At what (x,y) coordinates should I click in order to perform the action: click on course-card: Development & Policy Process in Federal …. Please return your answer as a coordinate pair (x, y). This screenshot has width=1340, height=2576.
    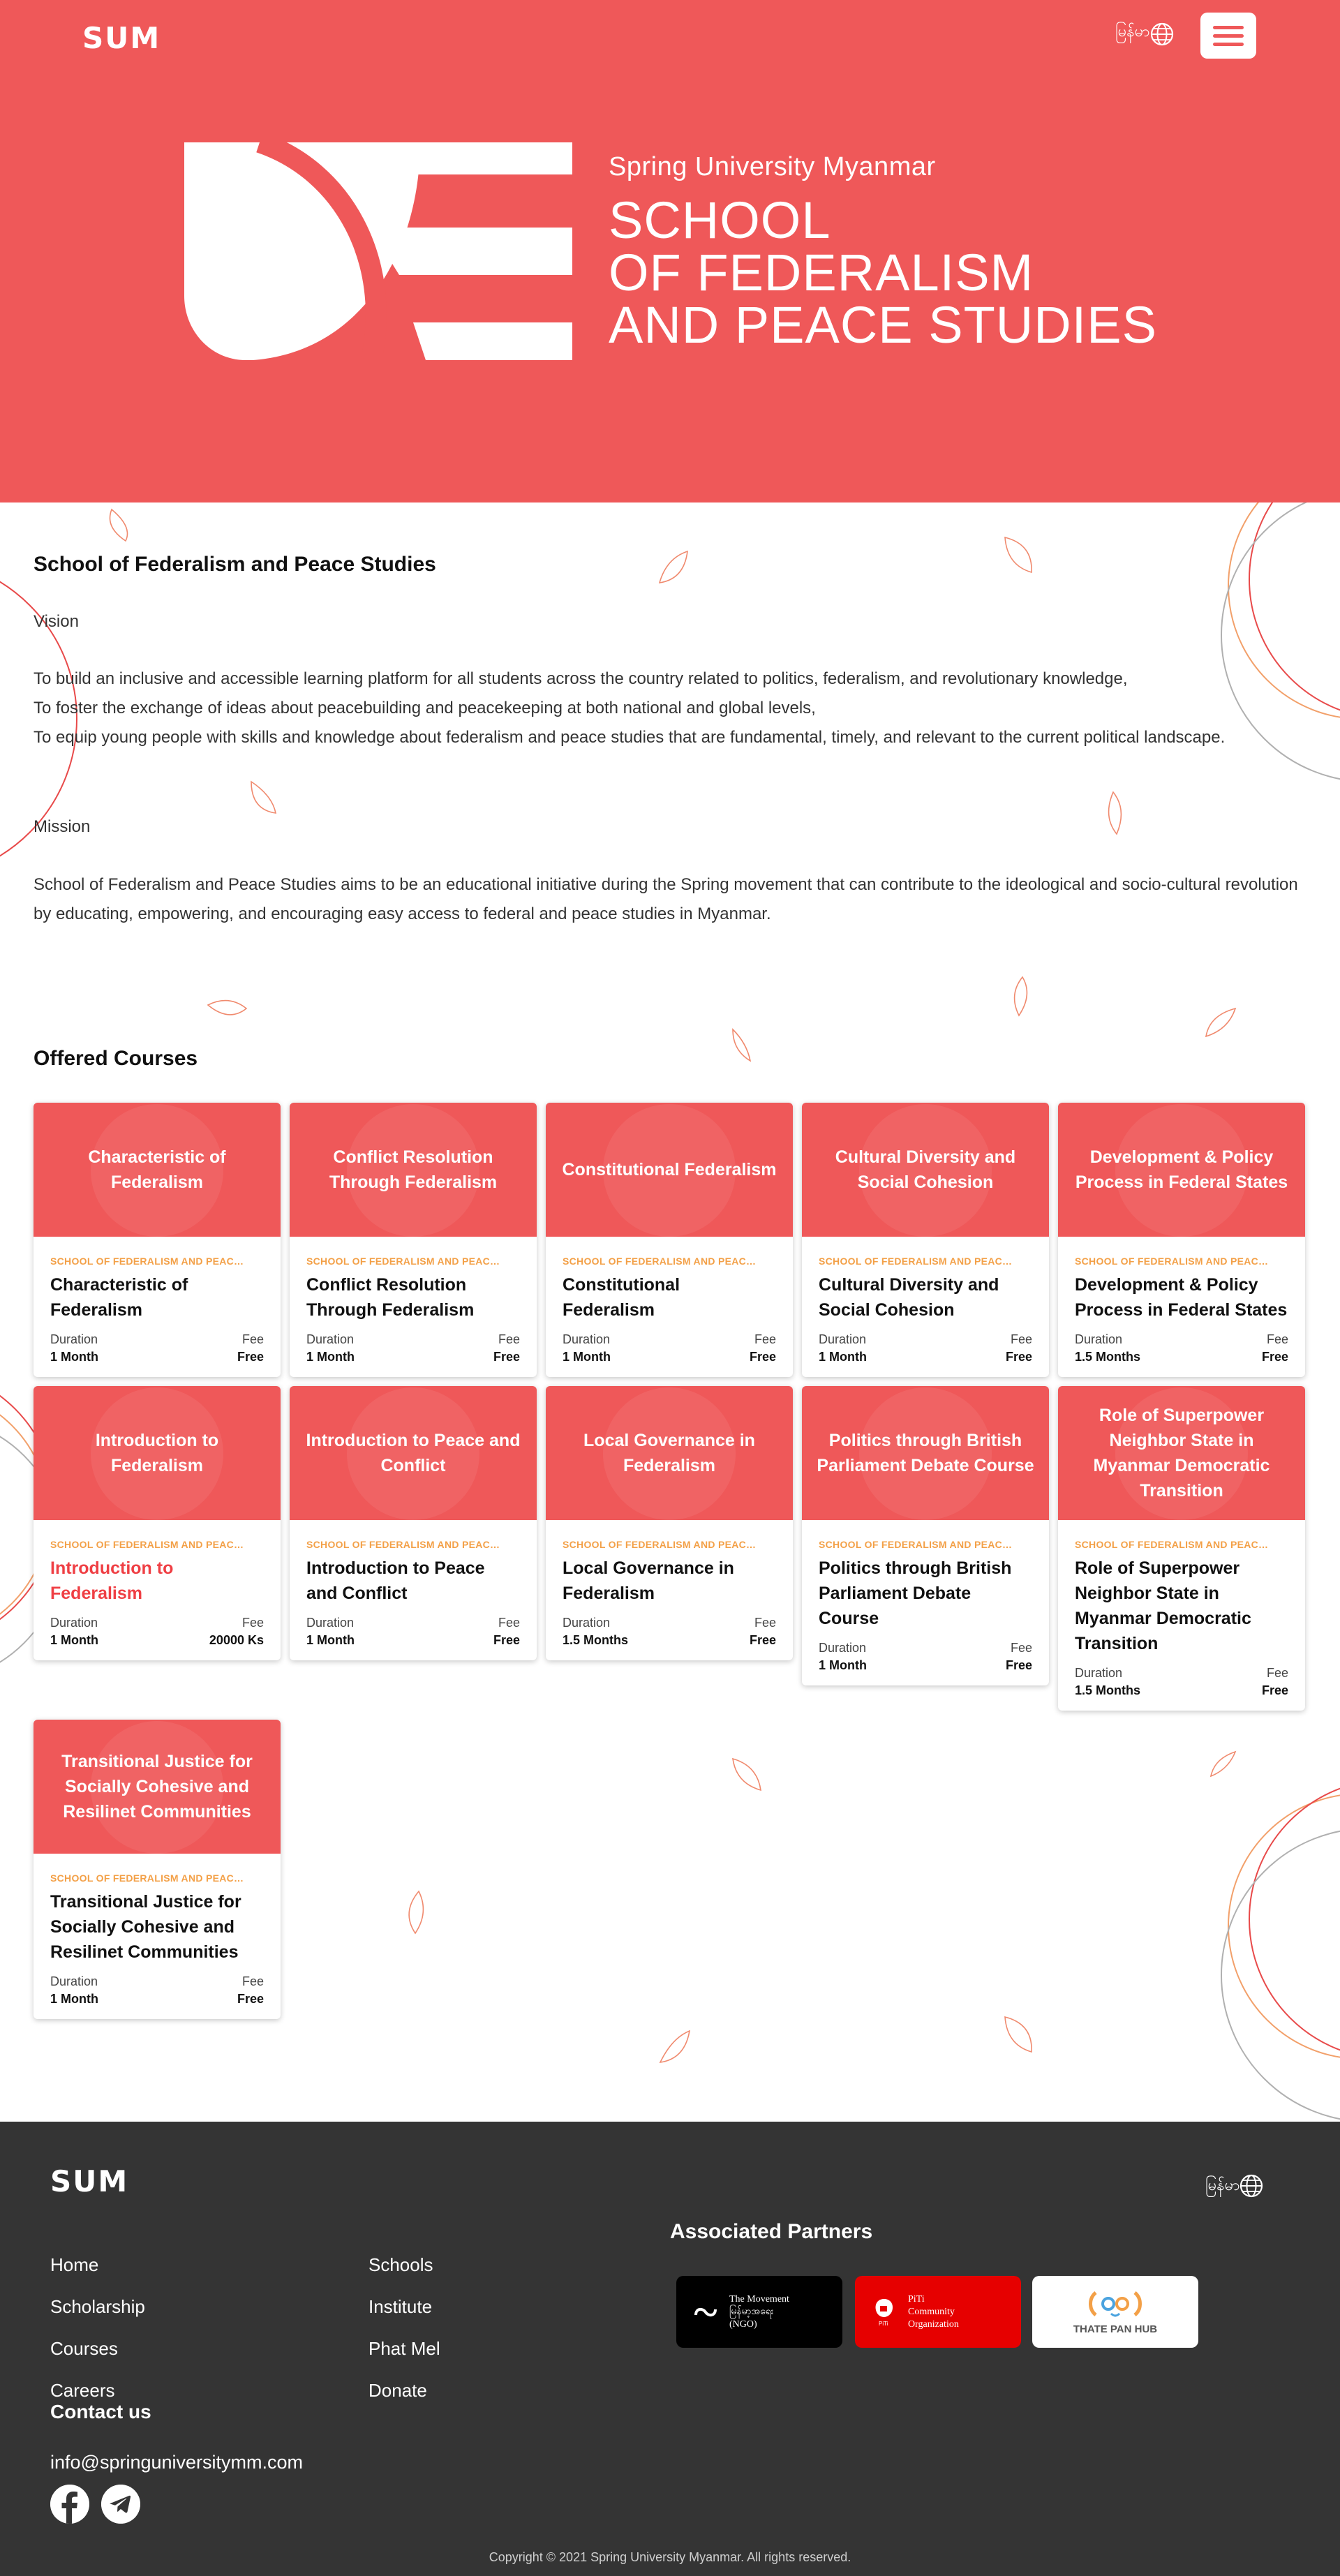
    Looking at the image, I should click on (1181, 1240).